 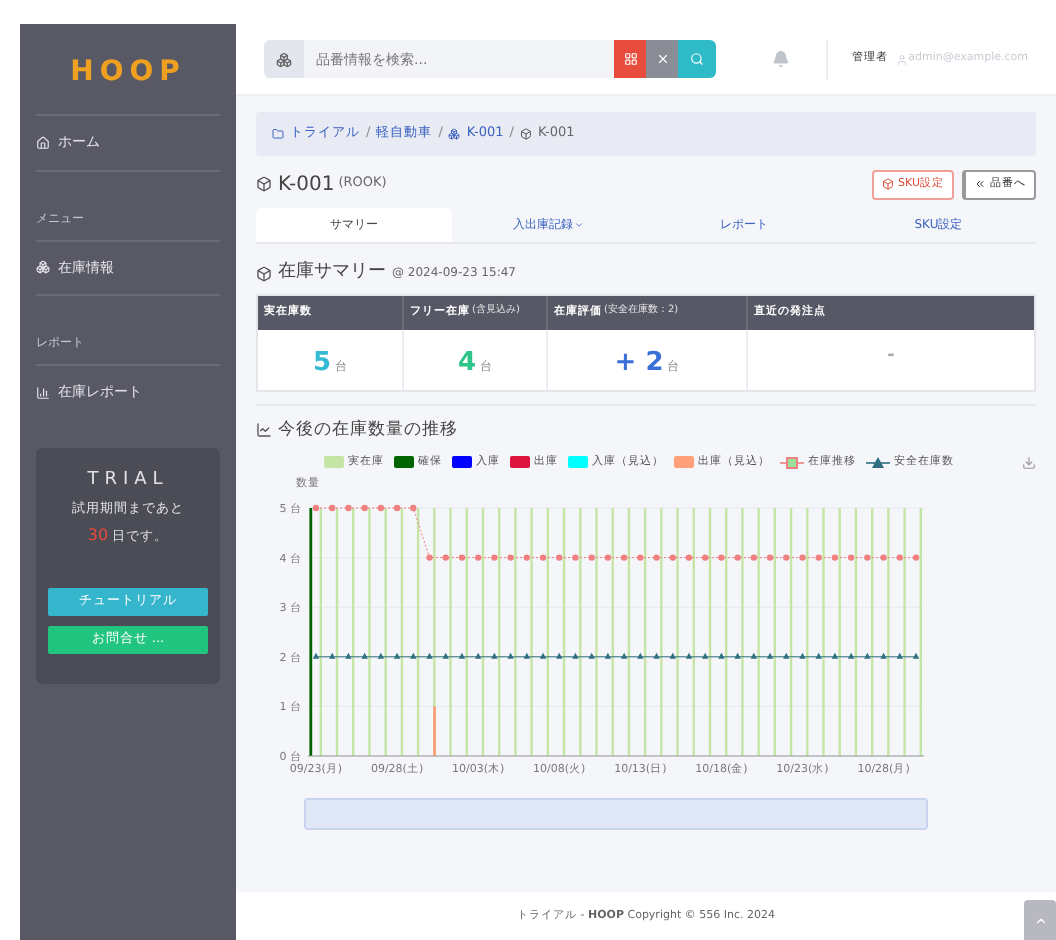 I want to click on folder-icon, so click(x=278, y=134).